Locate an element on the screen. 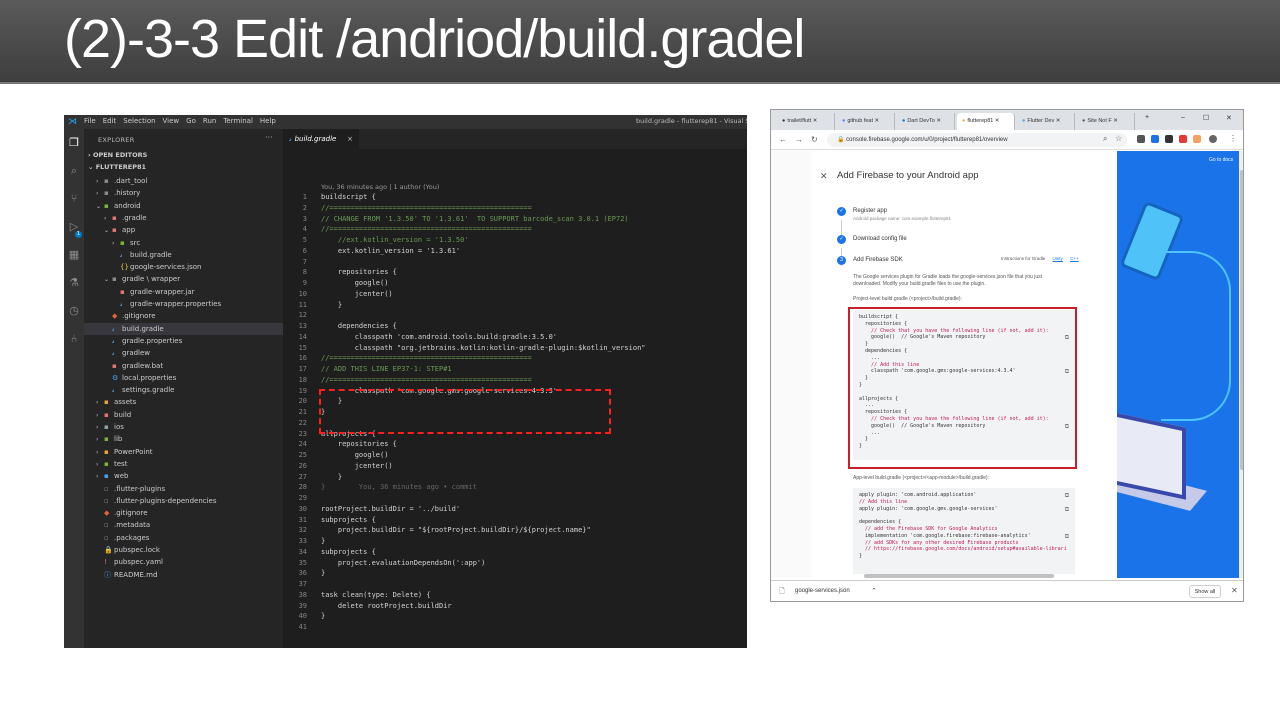 Image resolution: width=1280 pixels, height=720 pixels. tree-item: 𝓈 gradle.properties is located at coordinates (183, 341).